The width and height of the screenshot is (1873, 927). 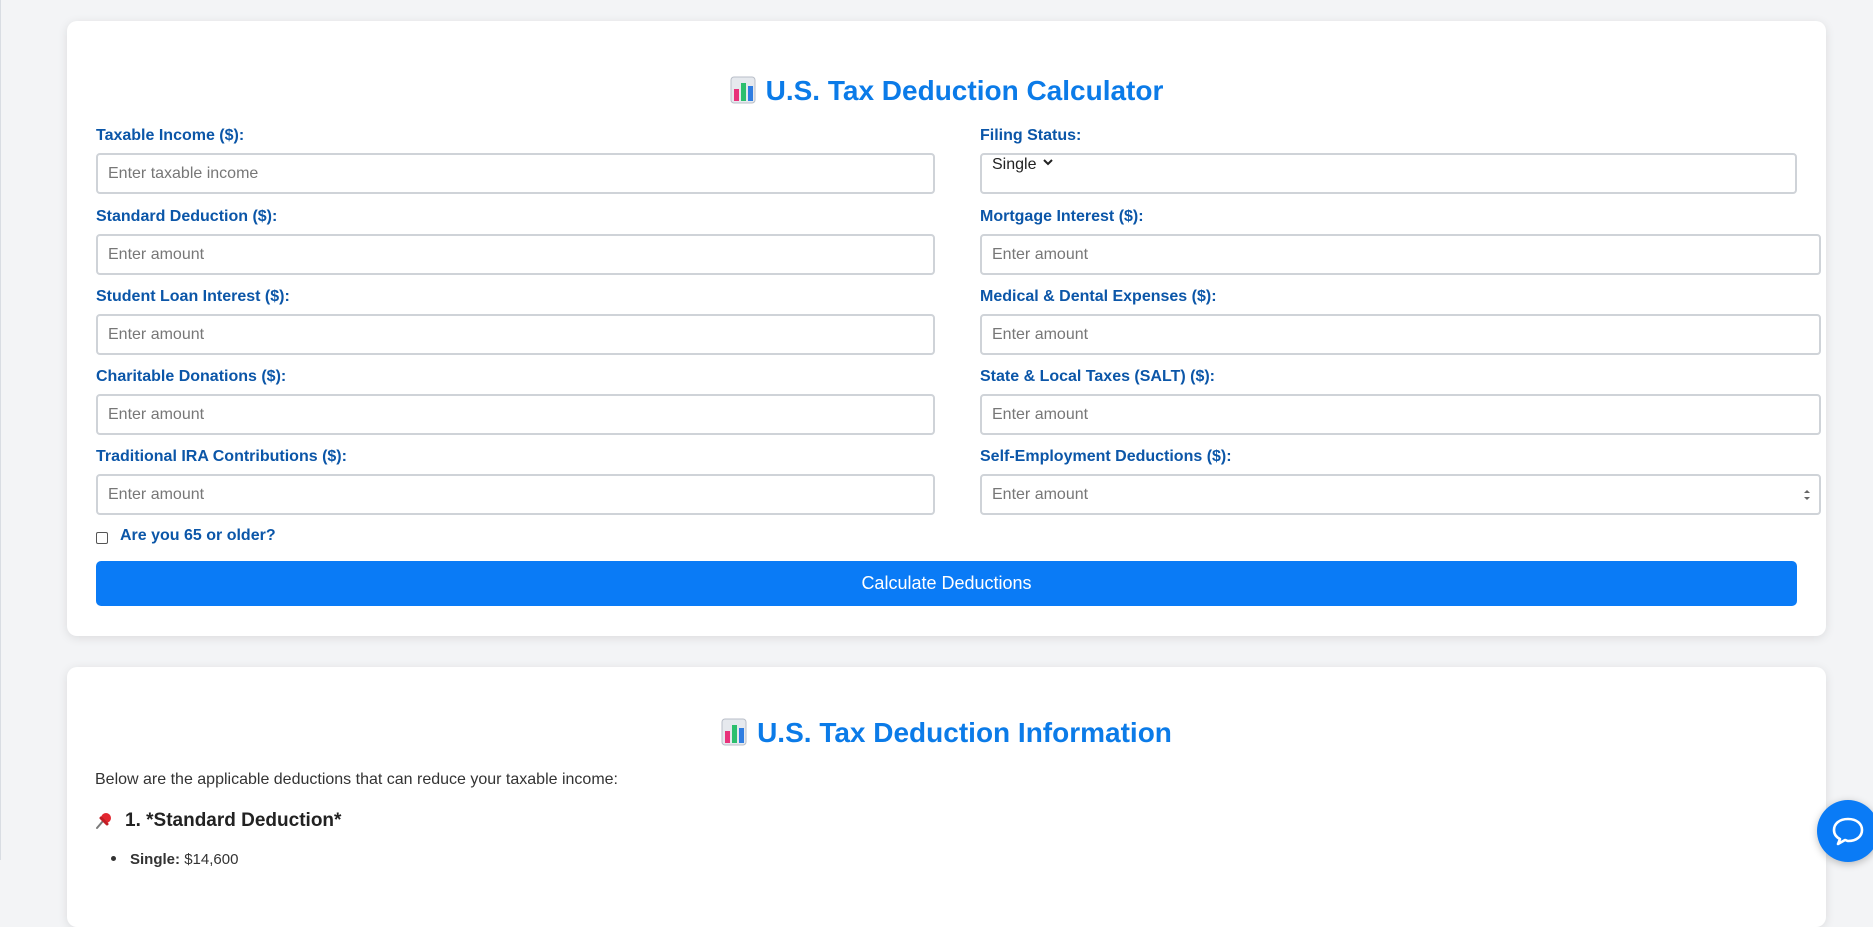 What do you see at coordinates (1048, 162) in the screenshot?
I see `chevron-down-icon` at bounding box center [1048, 162].